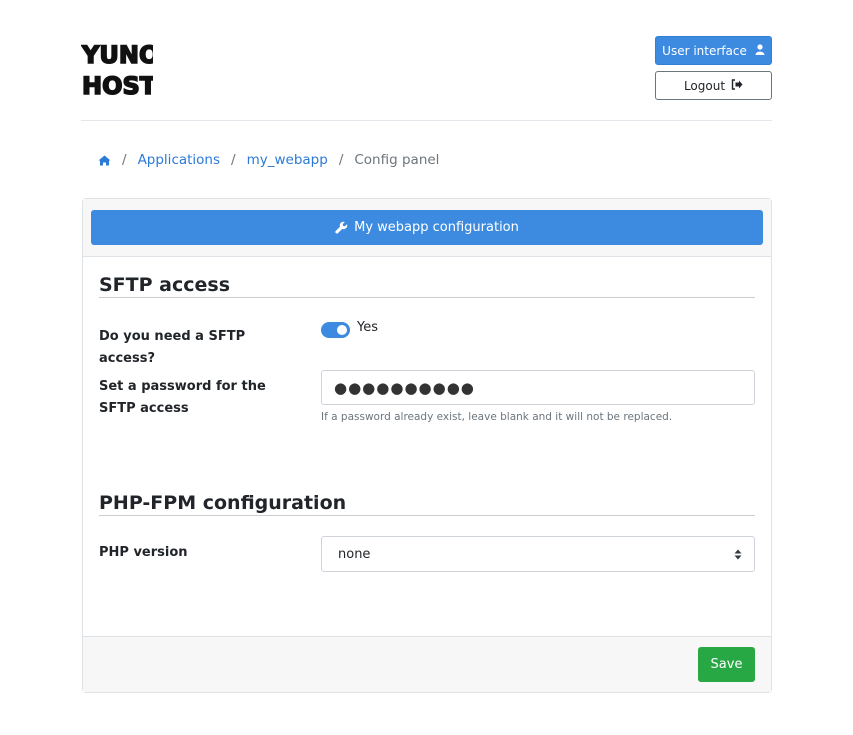 The height and width of the screenshot is (735, 853). I want to click on php-version-select: none, so click(538, 554).